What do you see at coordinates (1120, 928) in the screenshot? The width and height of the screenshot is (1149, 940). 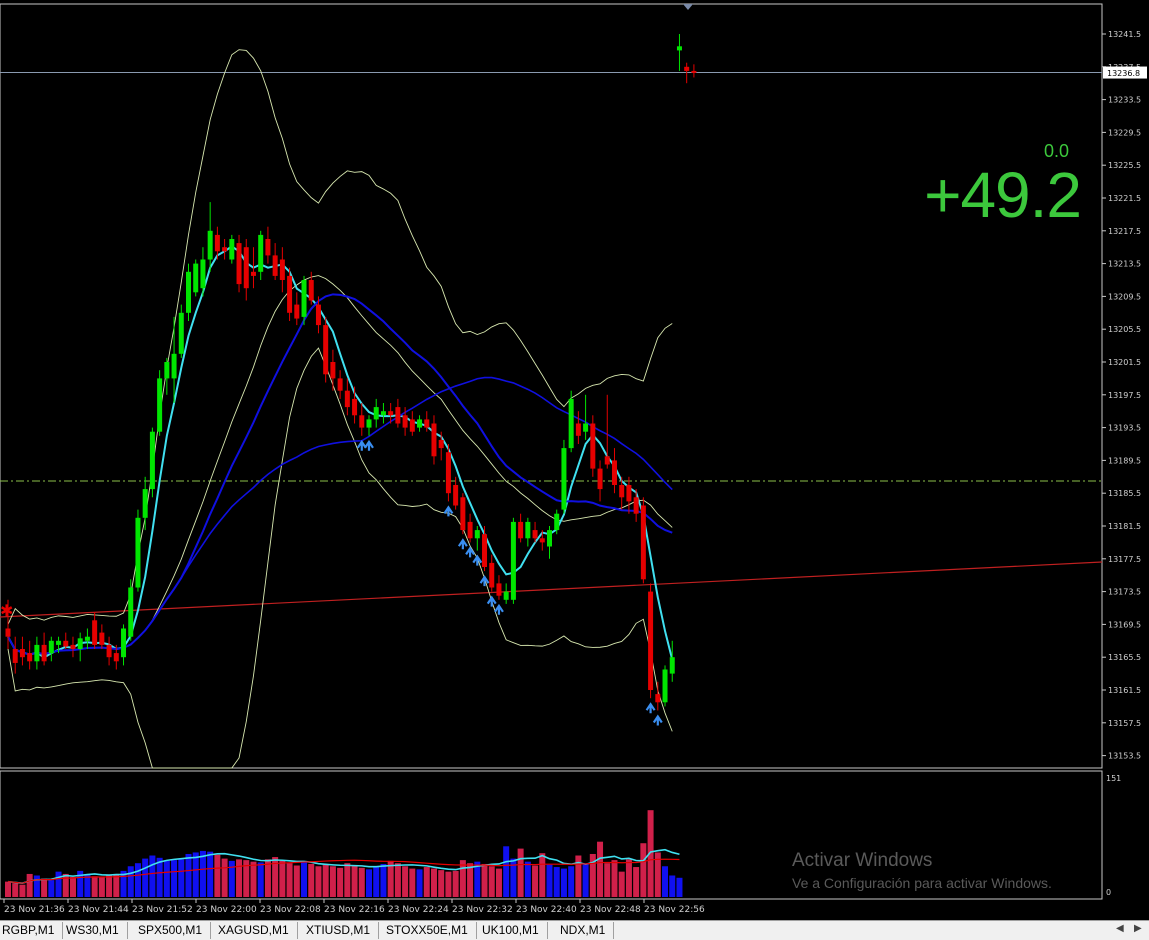 I see `tabs-scroll-left-icon: ◀` at bounding box center [1120, 928].